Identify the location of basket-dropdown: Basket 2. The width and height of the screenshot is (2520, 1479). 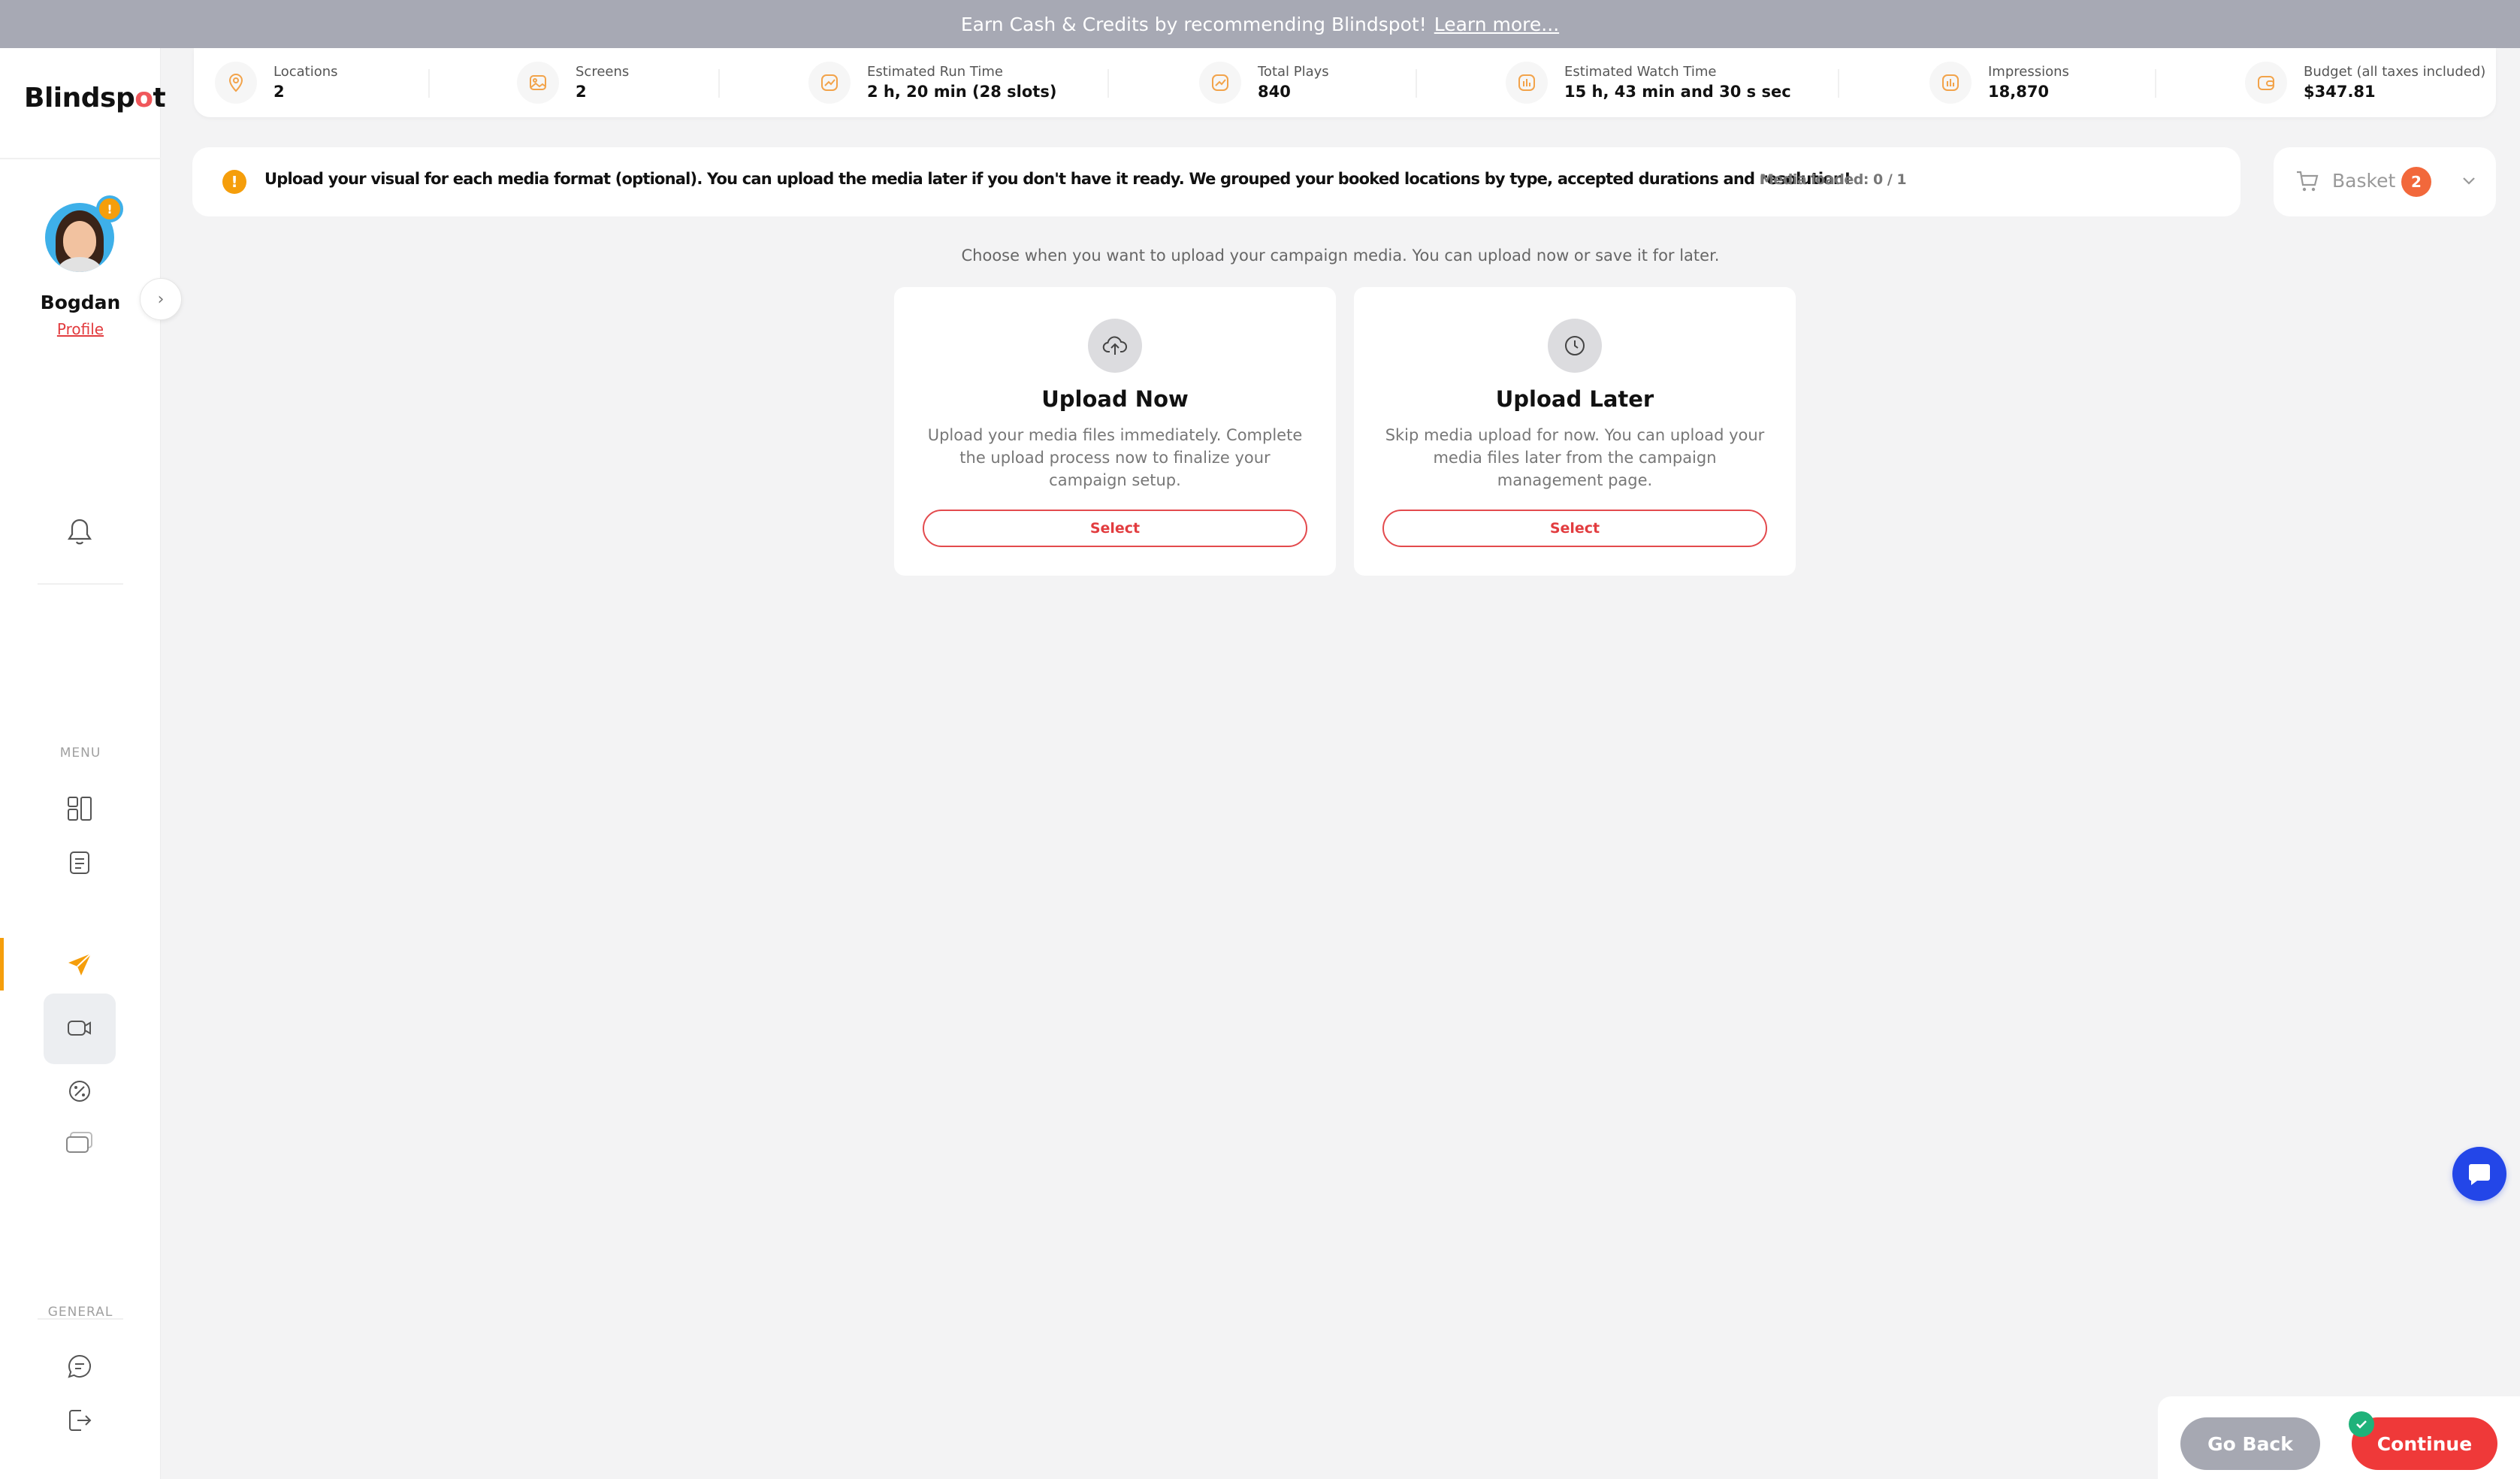
(2385, 181).